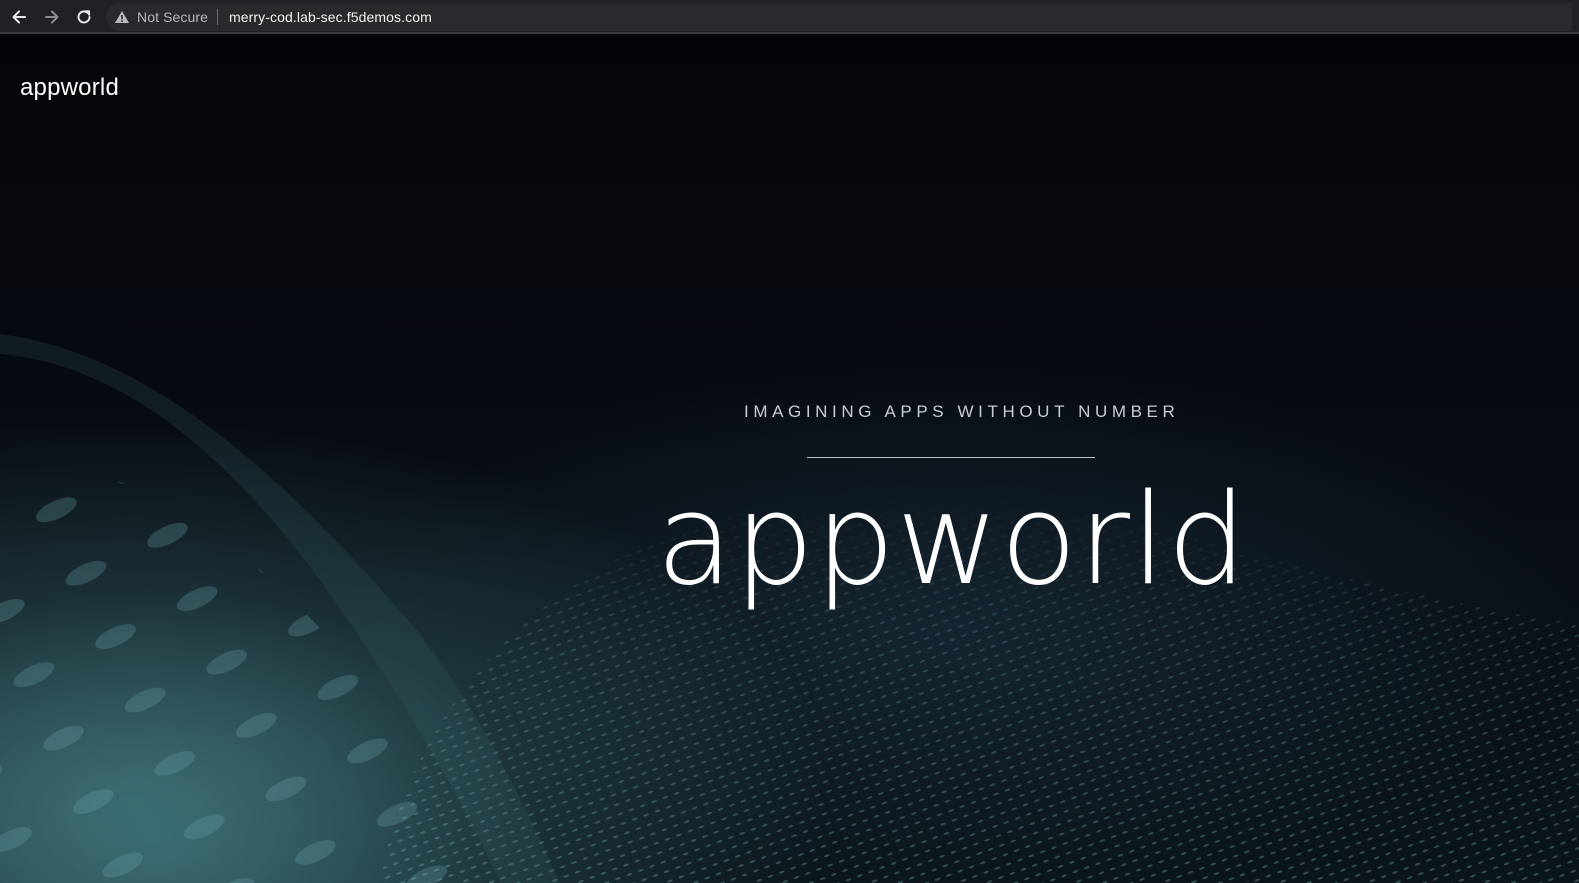  What do you see at coordinates (951, 457) in the screenshot?
I see `hero-divider` at bounding box center [951, 457].